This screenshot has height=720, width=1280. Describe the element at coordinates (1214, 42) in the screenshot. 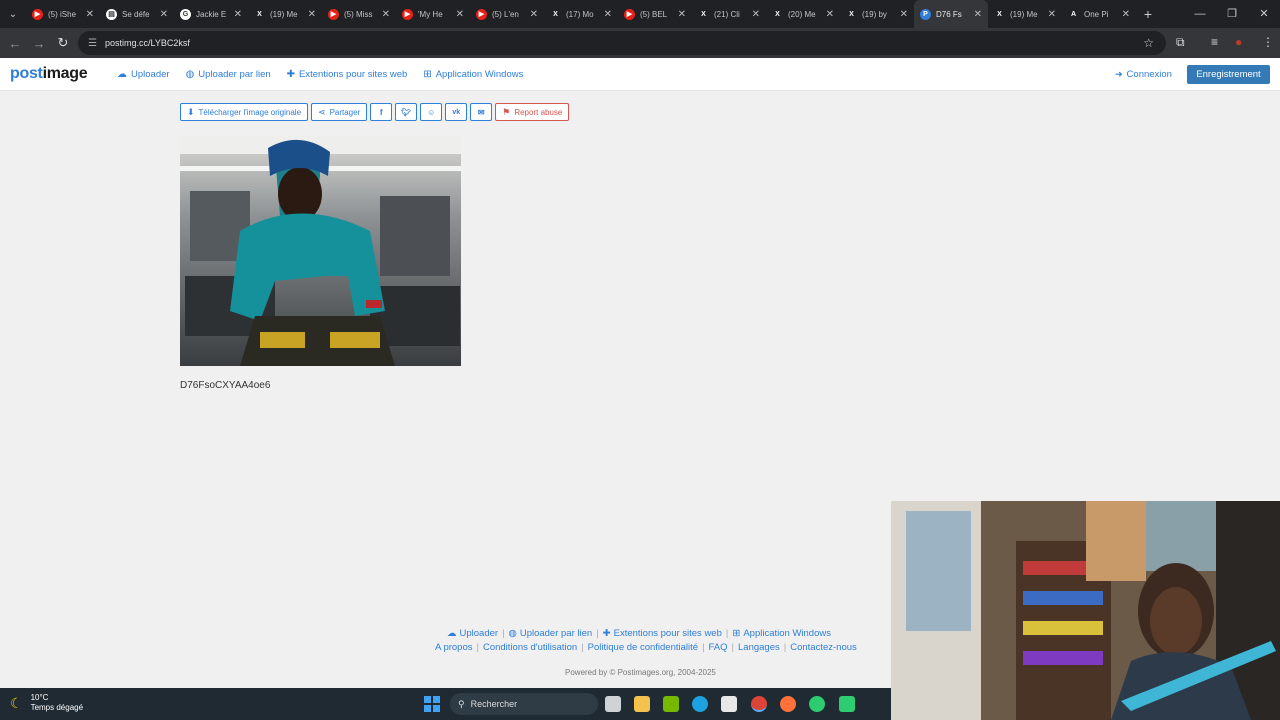

I see `media-icon: ≡` at that location.